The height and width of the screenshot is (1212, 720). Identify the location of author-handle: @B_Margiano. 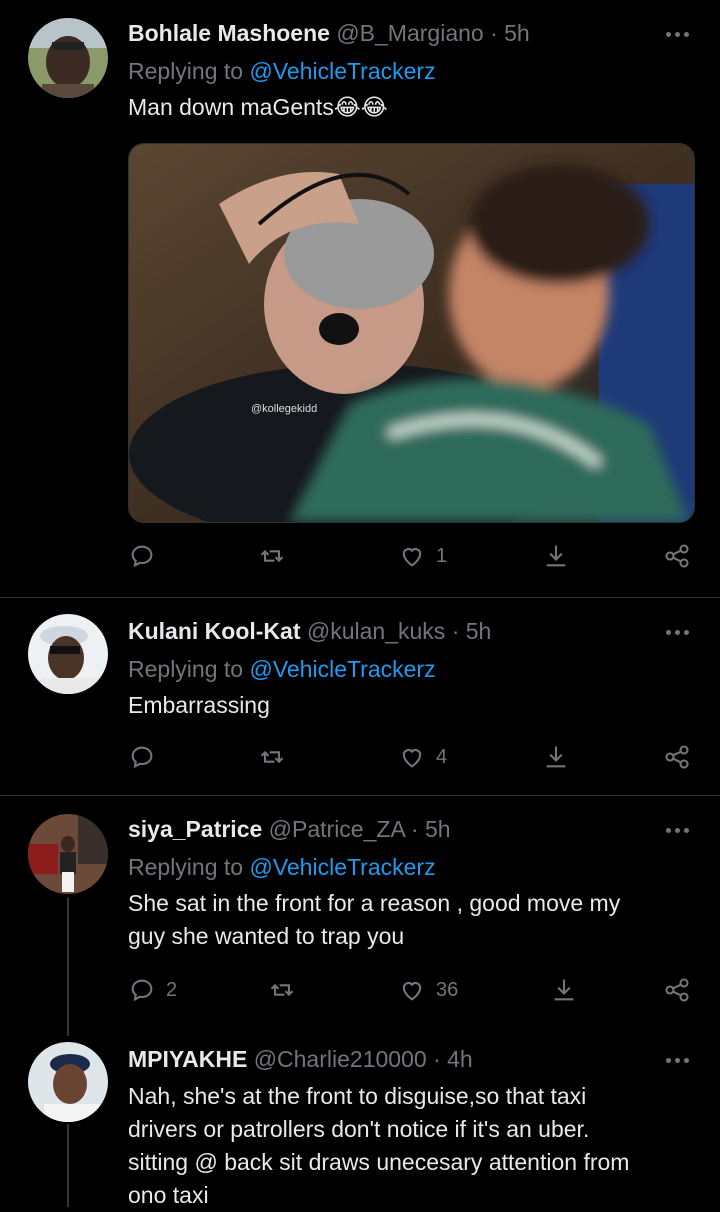
(409, 33).